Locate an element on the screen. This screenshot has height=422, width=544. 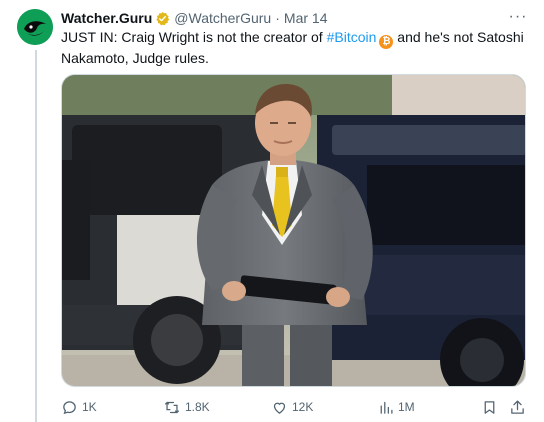
repost-icon is located at coordinates (172, 407).